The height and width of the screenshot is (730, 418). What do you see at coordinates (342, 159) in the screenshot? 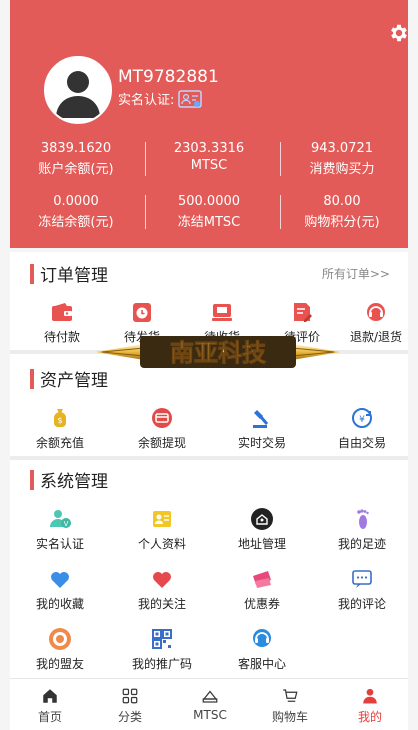
I see `stat-purchasing-power: 943.0721 消费购买力` at bounding box center [342, 159].